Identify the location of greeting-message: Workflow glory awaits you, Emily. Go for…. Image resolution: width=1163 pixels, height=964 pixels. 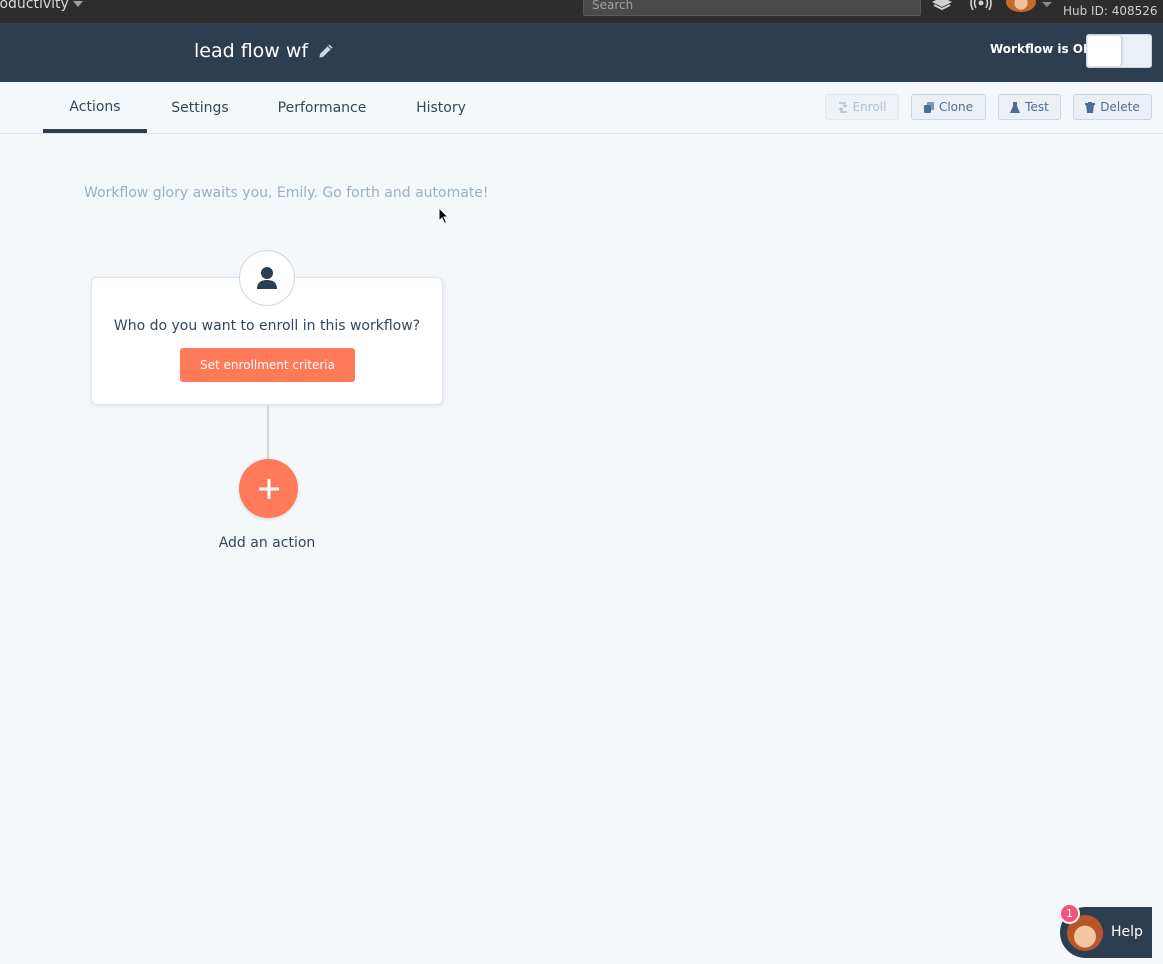
(286, 193).